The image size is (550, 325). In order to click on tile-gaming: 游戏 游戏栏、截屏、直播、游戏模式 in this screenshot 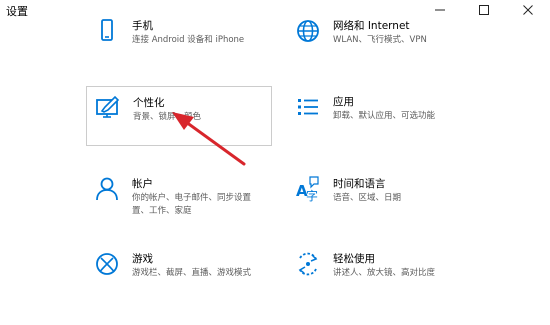, I will do `click(179, 273)`.